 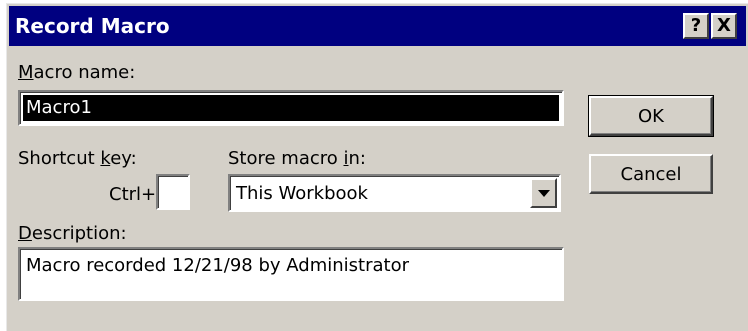 I want to click on ok-button: OK, so click(x=651, y=116).